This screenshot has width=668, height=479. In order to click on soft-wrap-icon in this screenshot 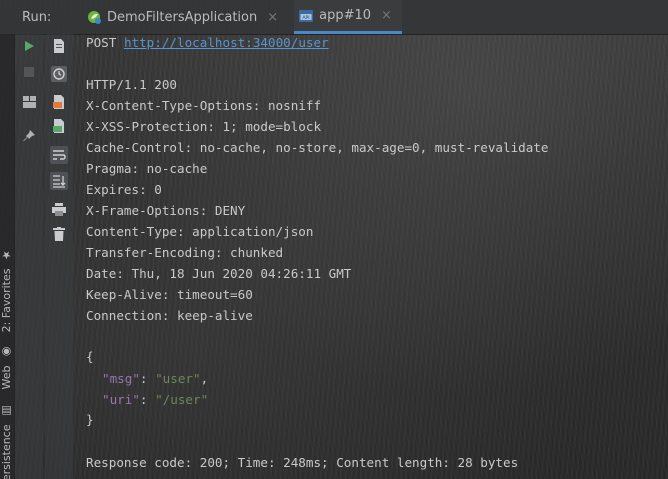, I will do `click(59, 155)`.